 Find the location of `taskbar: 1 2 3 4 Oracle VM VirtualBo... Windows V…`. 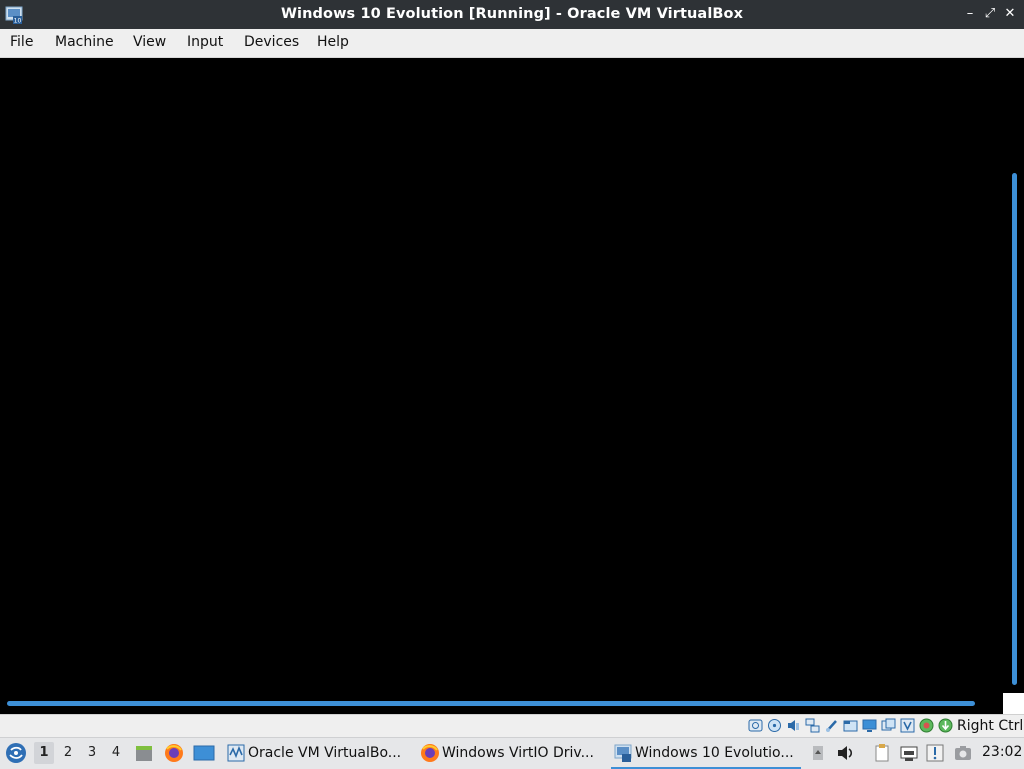

taskbar: 1 2 3 4 Oracle VM VirtualBo... Windows V… is located at coordinates (512, 753).